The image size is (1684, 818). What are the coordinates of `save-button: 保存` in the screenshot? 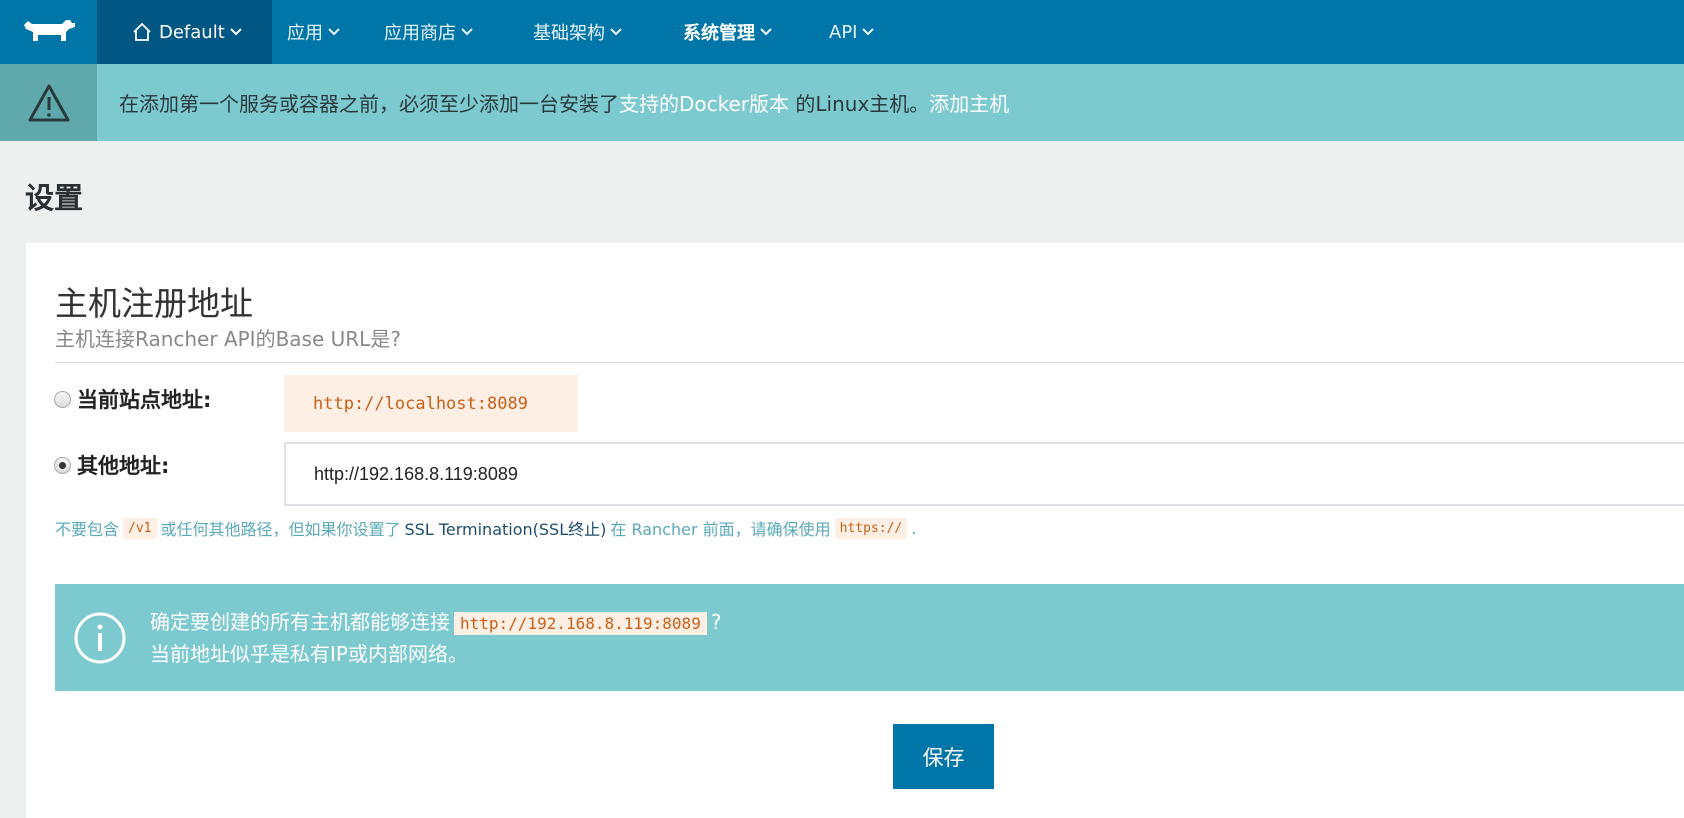 It's located at (943, 756).